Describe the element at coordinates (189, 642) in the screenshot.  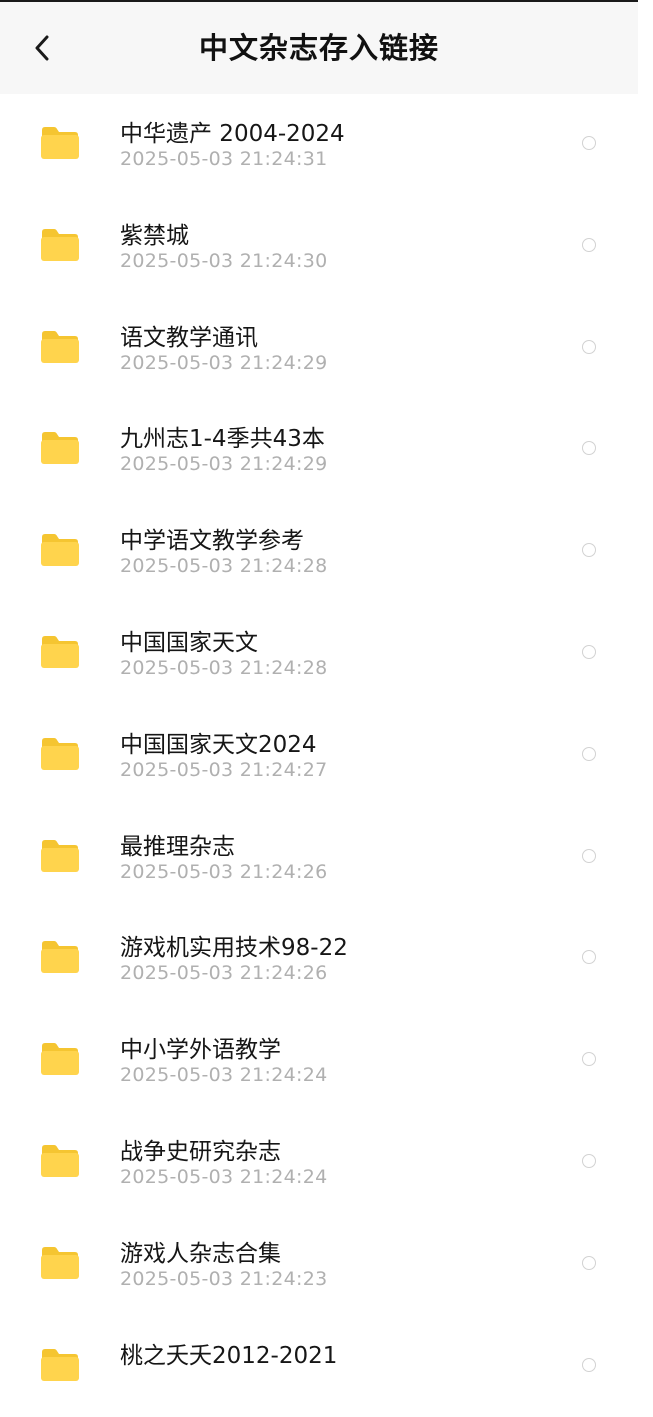
I see `item-name: 中国国家天文` at that location.